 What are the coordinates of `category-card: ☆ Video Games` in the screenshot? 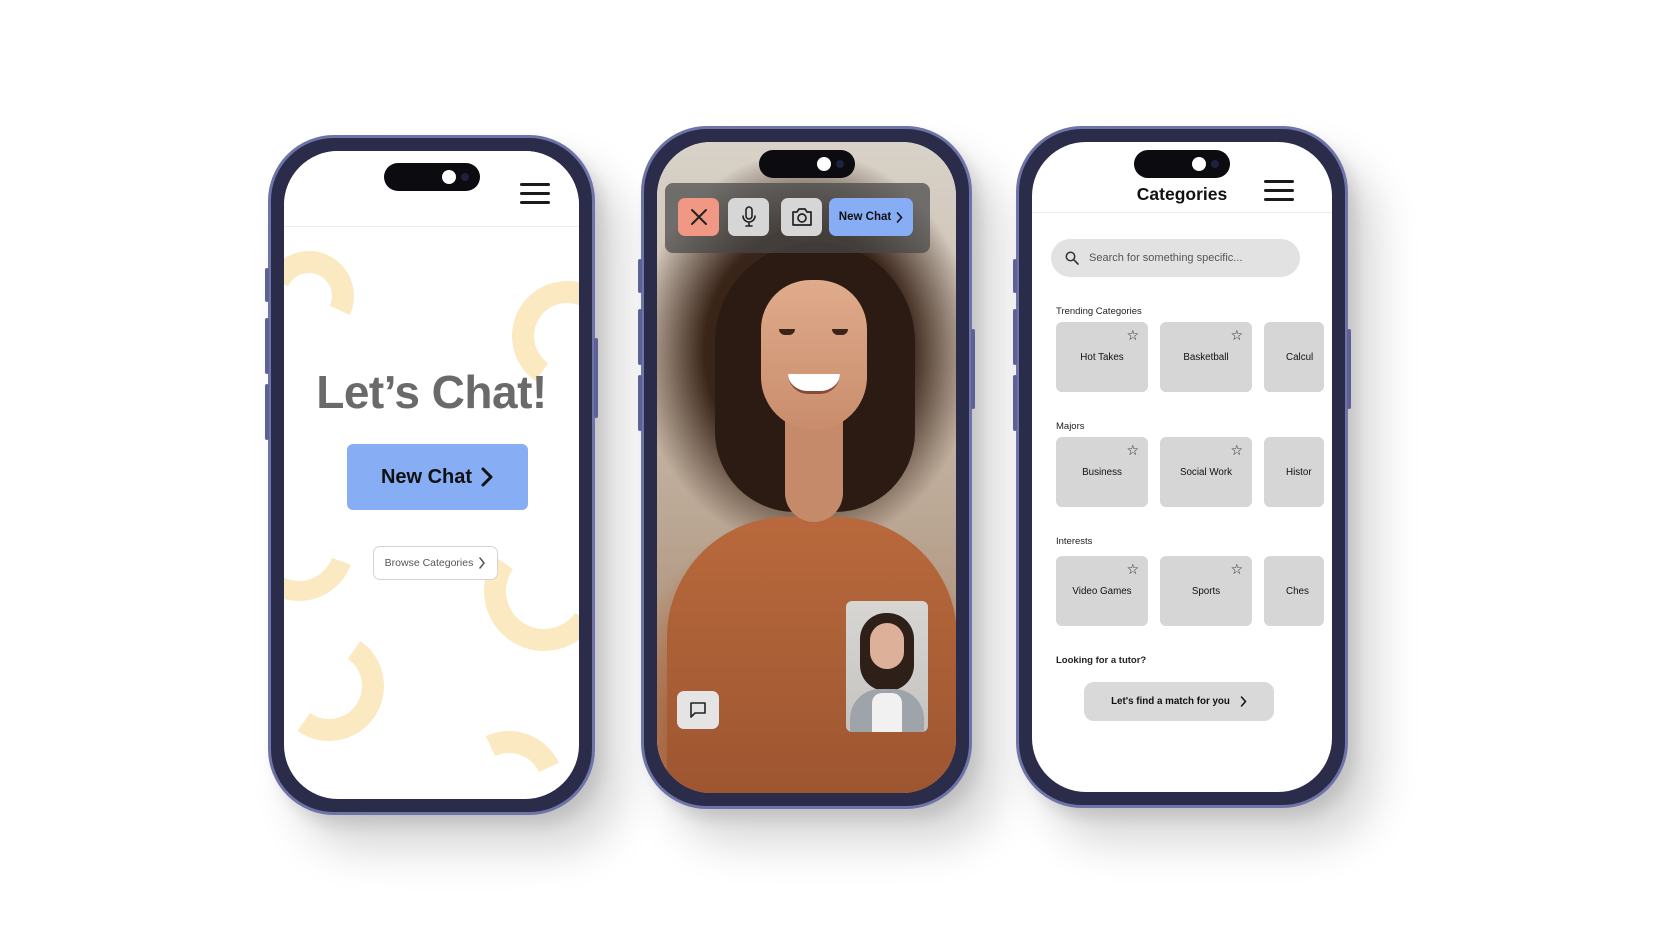 It's located at (1102, 591).